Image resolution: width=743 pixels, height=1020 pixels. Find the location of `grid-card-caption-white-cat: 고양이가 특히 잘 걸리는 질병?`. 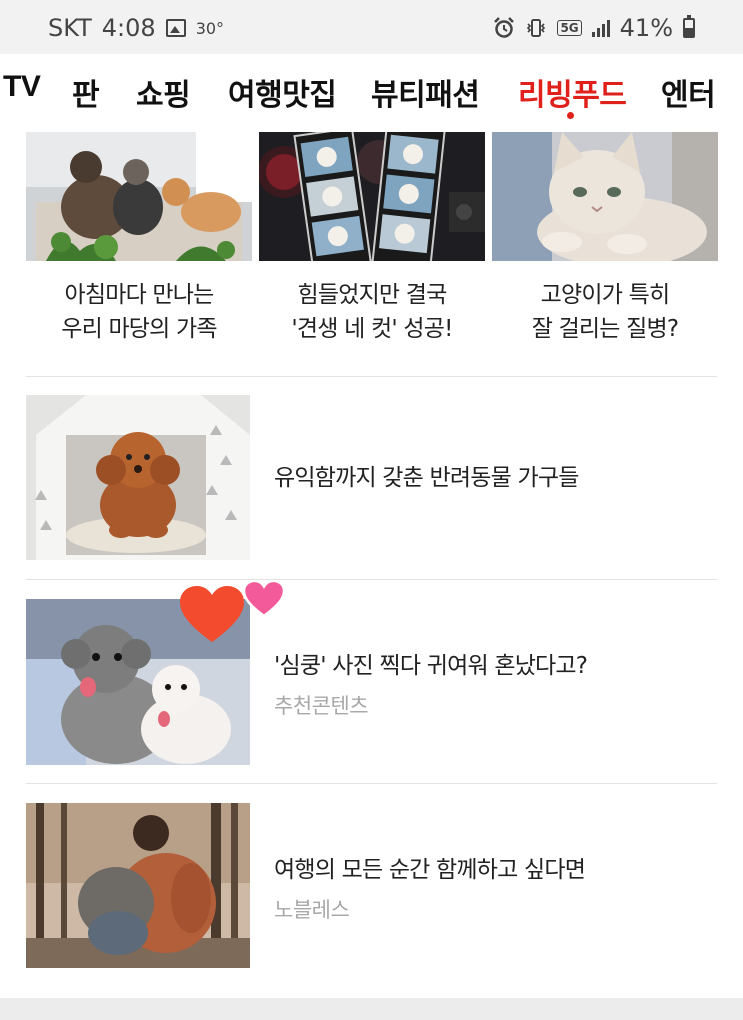

grid-card-caption-white-cat: 고양이가 특히 잘 걸리는 질병? is located at coordinates (605, 312).